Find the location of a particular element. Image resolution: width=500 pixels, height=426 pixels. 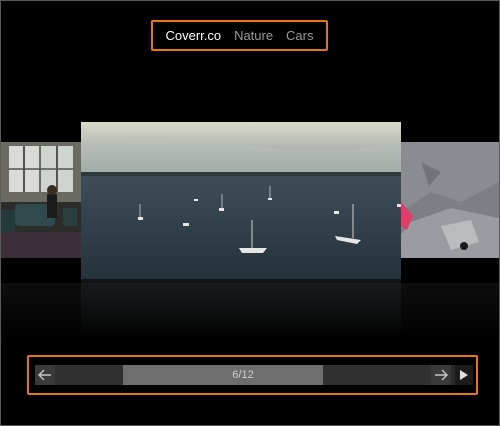

next-button is located at coordinates (441, 375).